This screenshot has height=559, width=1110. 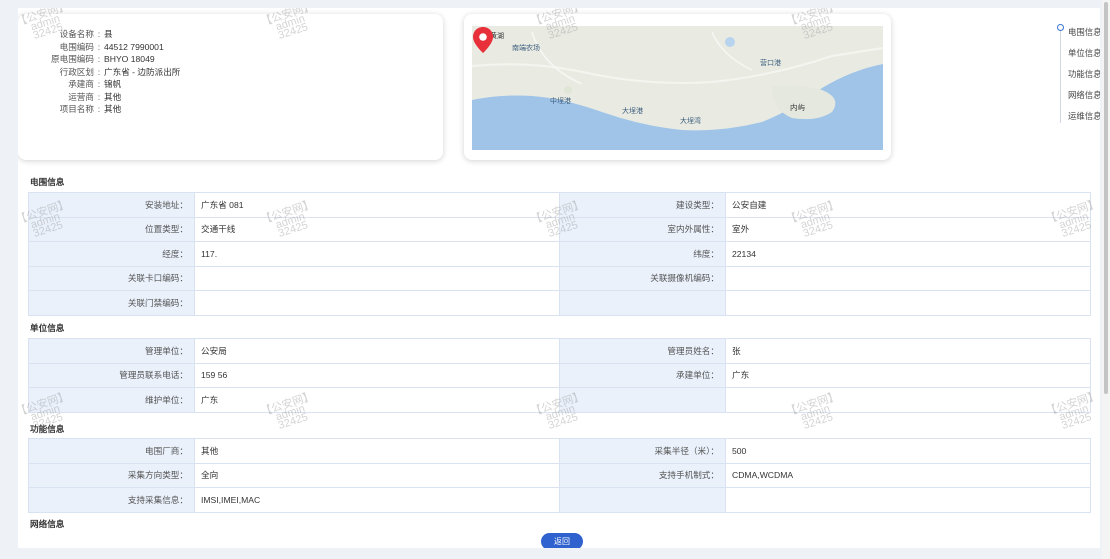 What do you see at coordinates (377, 500) in the screenshot?
I see `field-value: IMSI,IMEI,MAC` at bounding box center [377, 500].